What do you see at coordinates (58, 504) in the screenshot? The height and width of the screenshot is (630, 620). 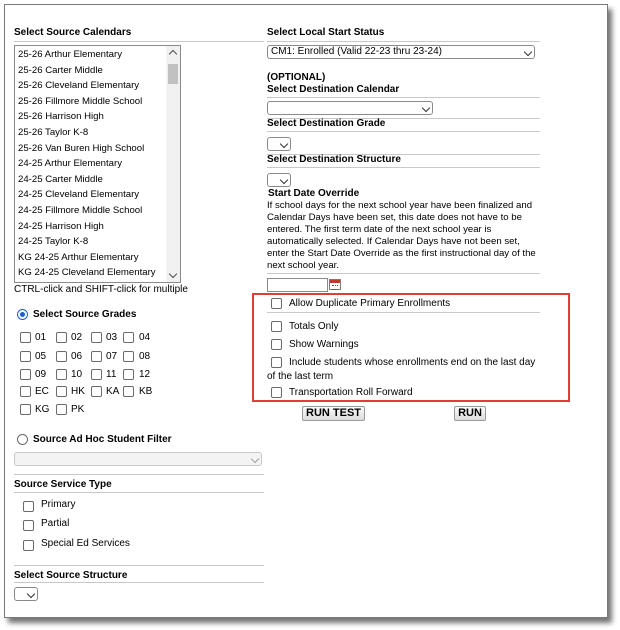 I see `service-primary-label: Primary` at bounding box center [58, 504].